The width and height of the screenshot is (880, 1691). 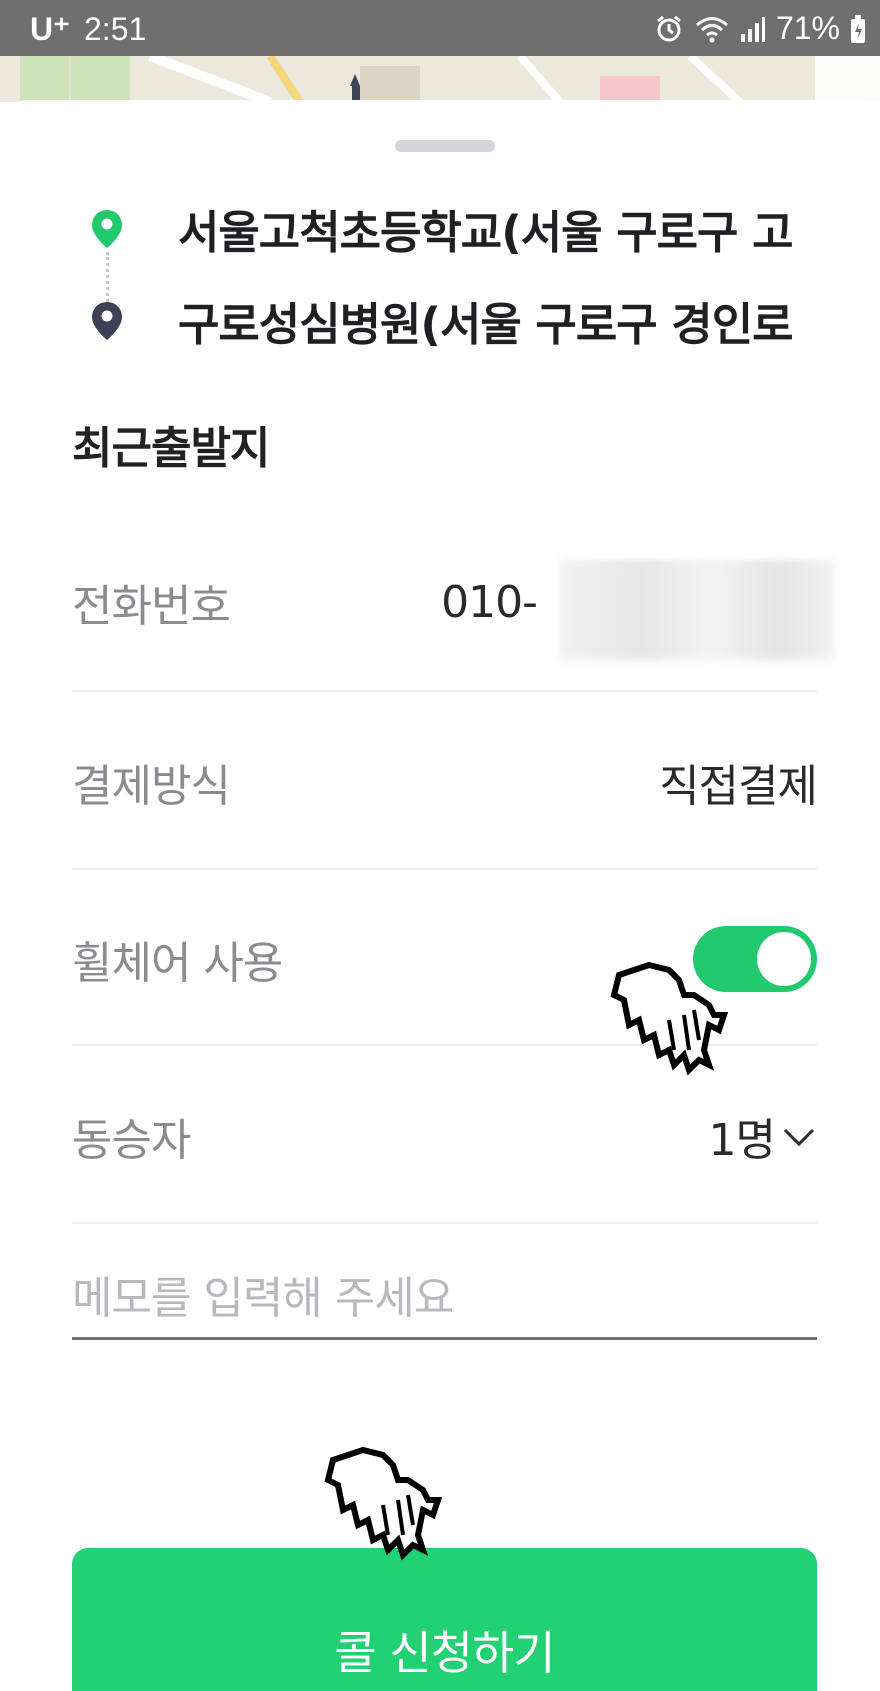 What do you see at coordinates (440, 79) in the screenshot?
I see `map-background` at bounding box center [440, 79].